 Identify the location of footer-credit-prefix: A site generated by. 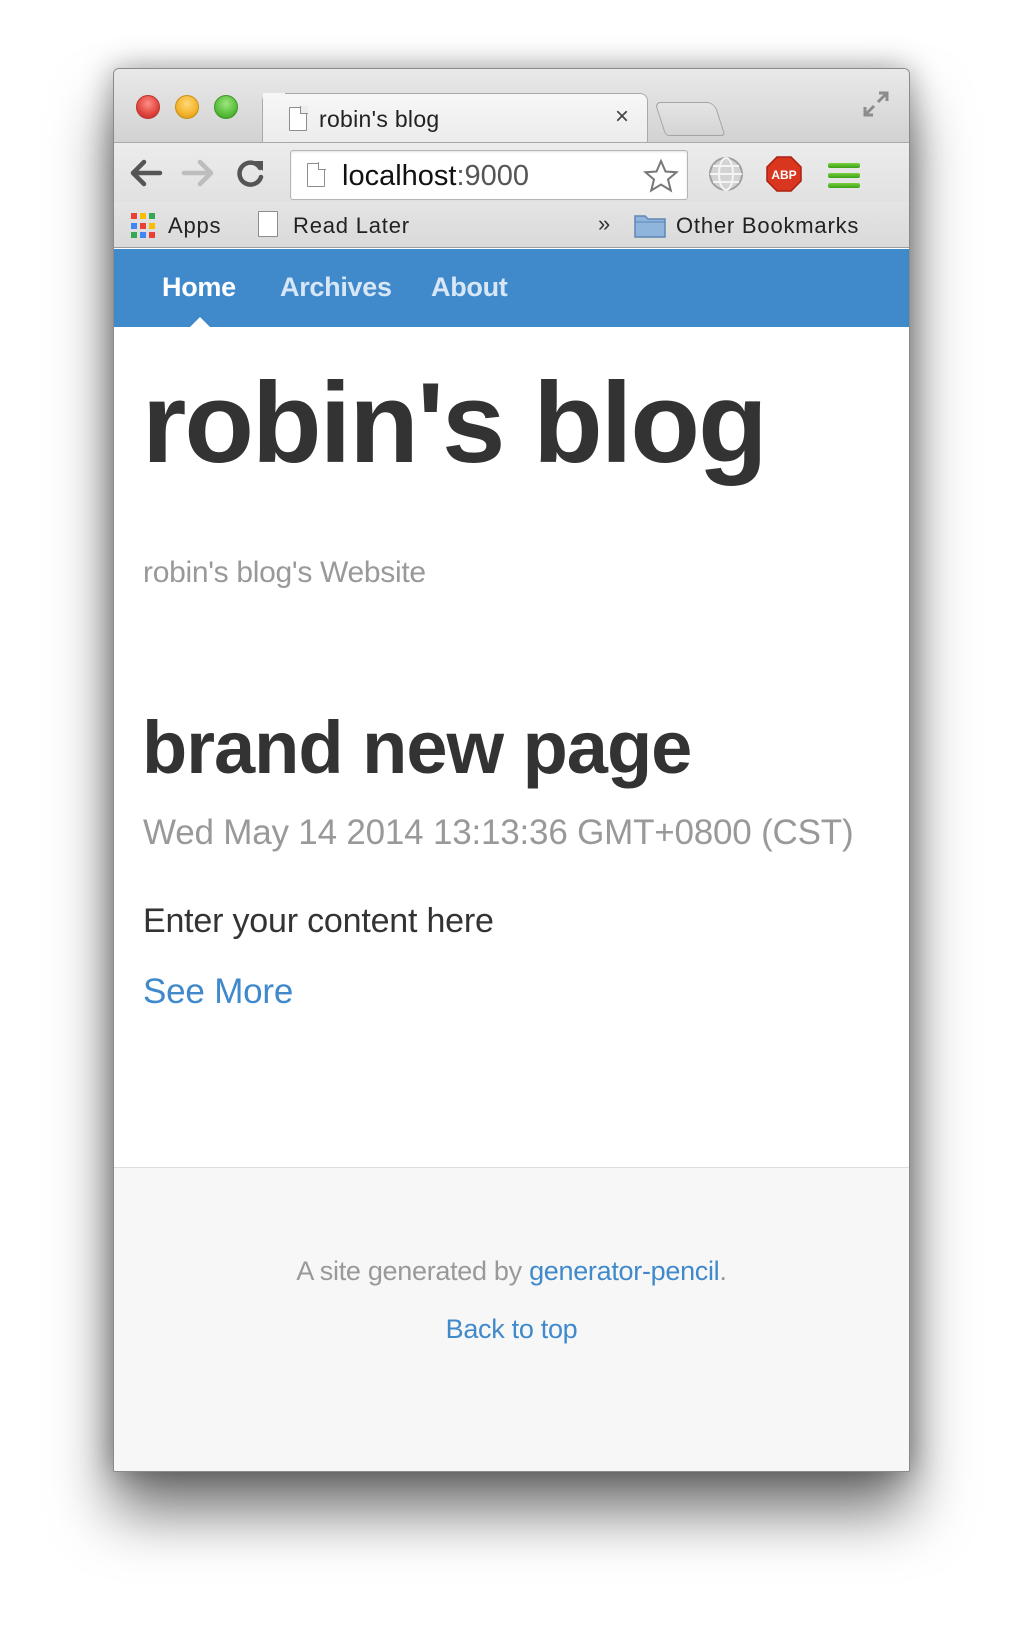
(413, 1271).